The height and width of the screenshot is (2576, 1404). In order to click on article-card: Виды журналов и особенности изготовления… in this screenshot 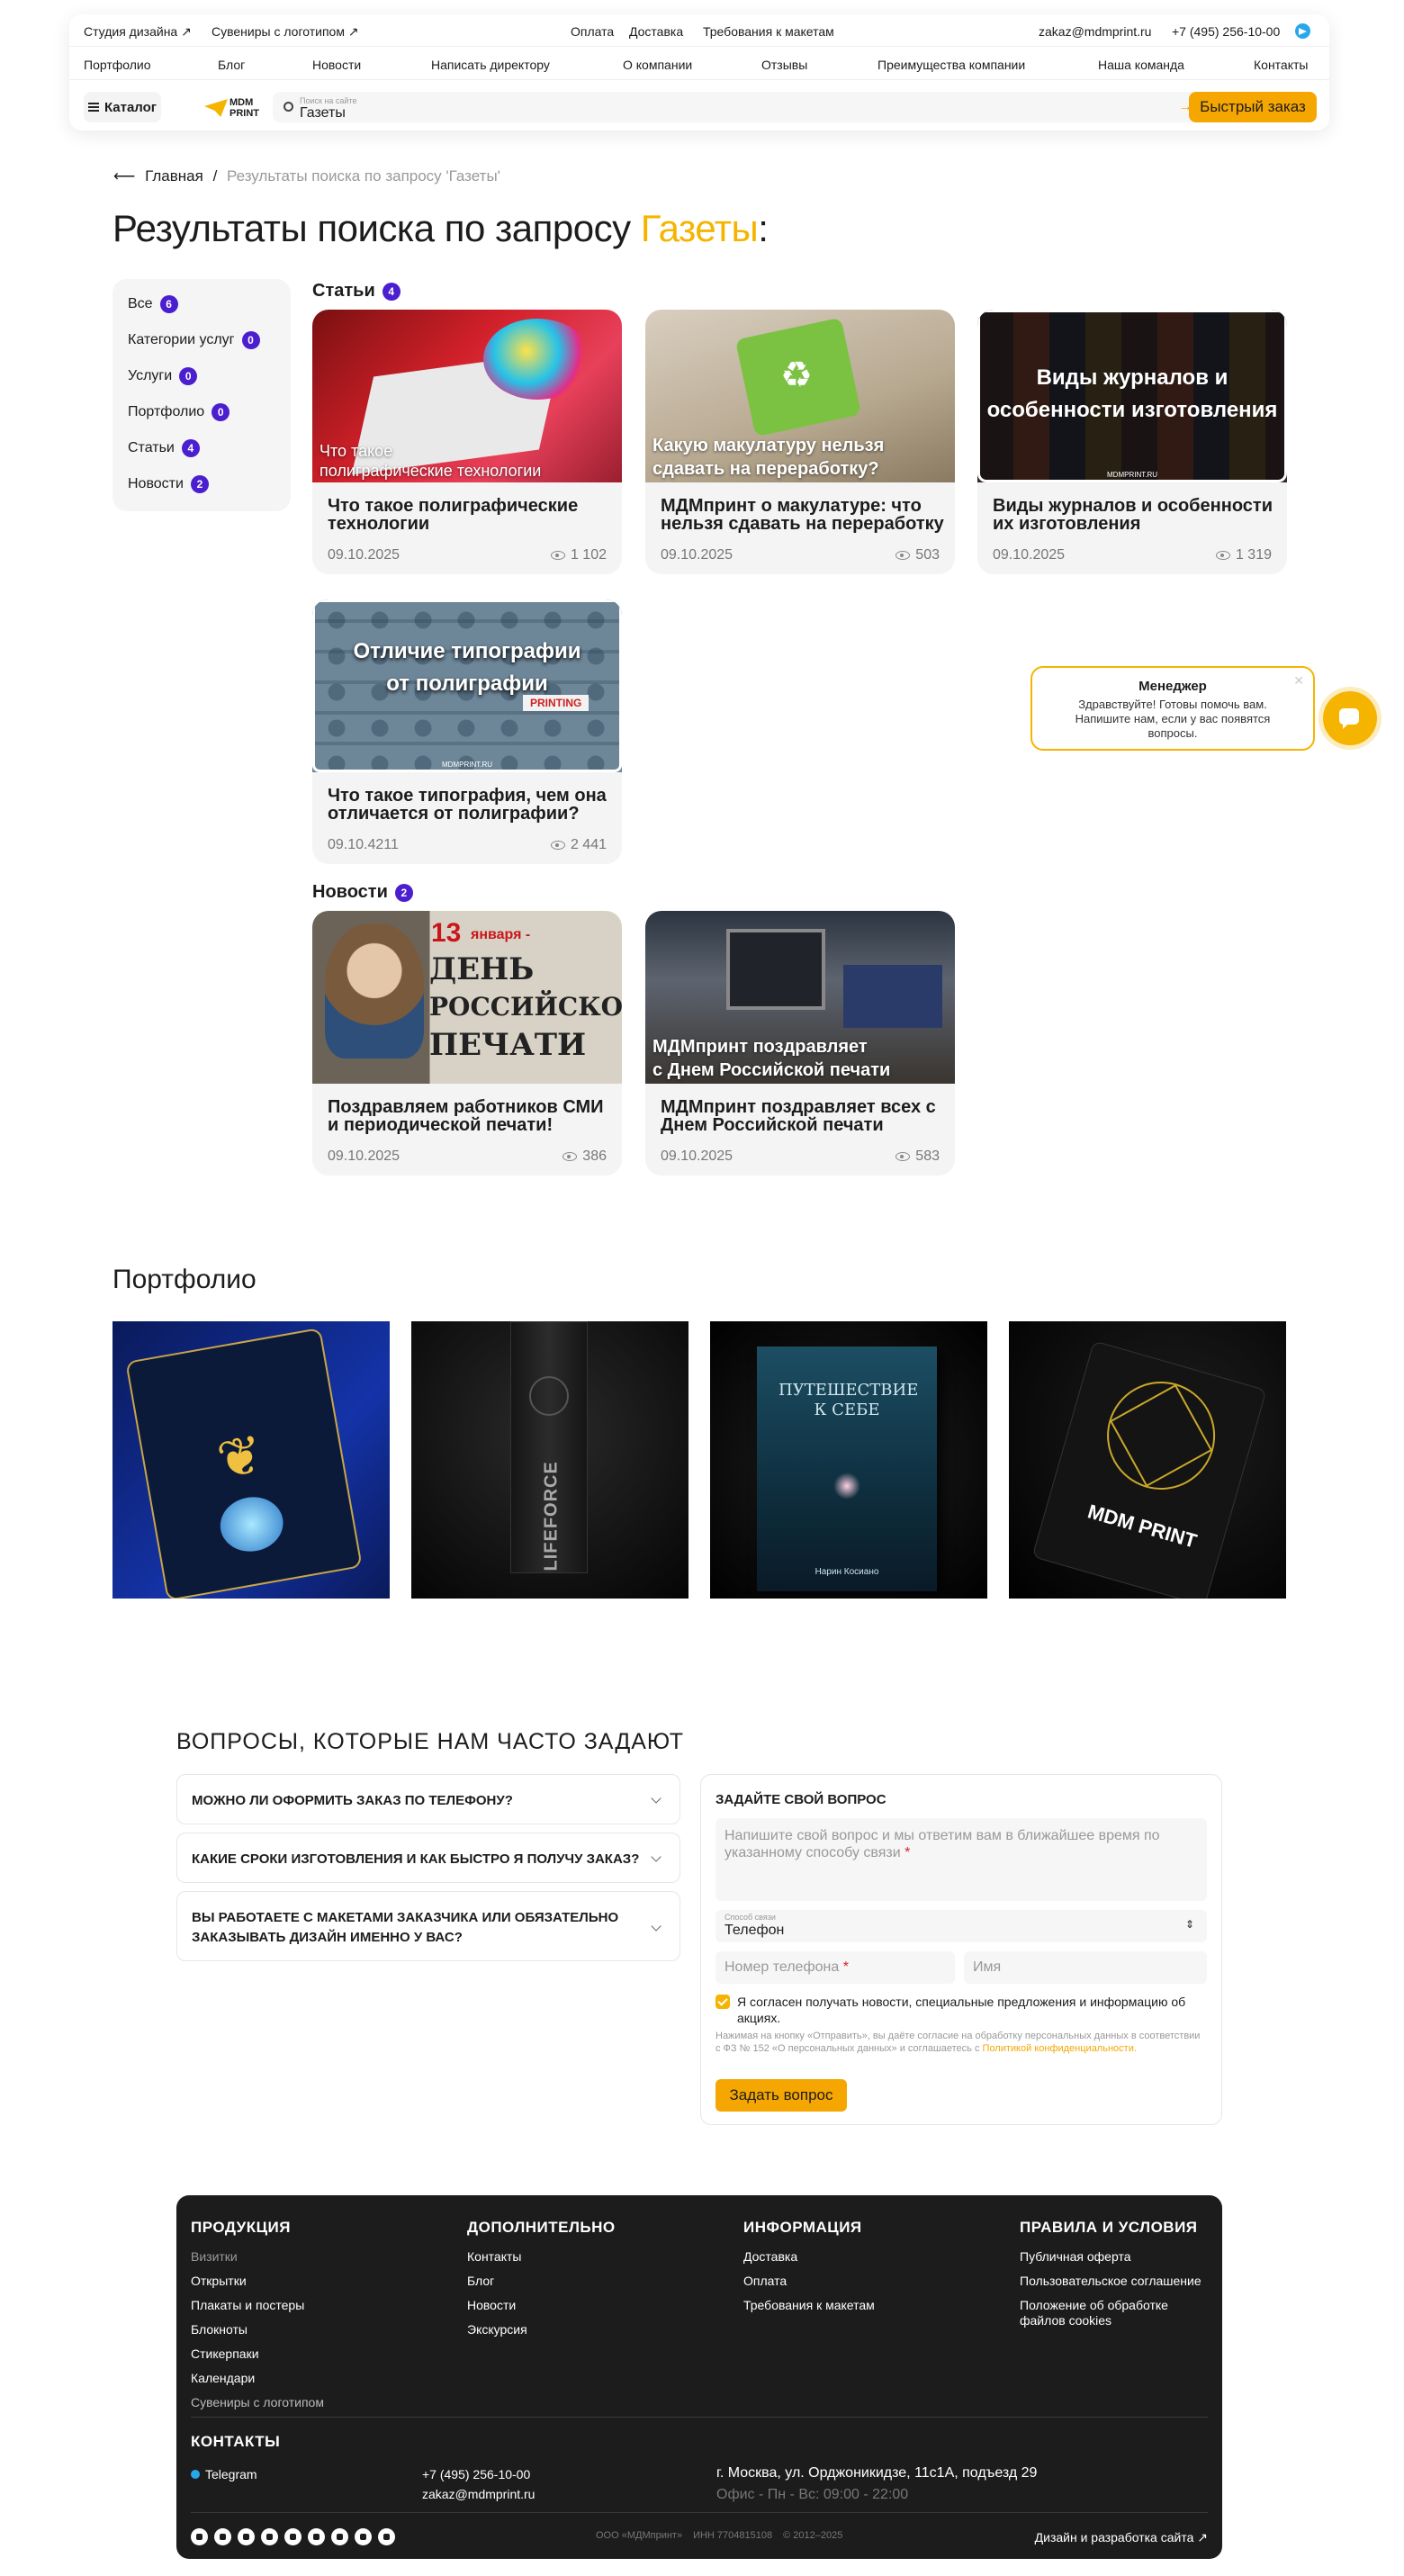, I will do `click(1132, 442)`.